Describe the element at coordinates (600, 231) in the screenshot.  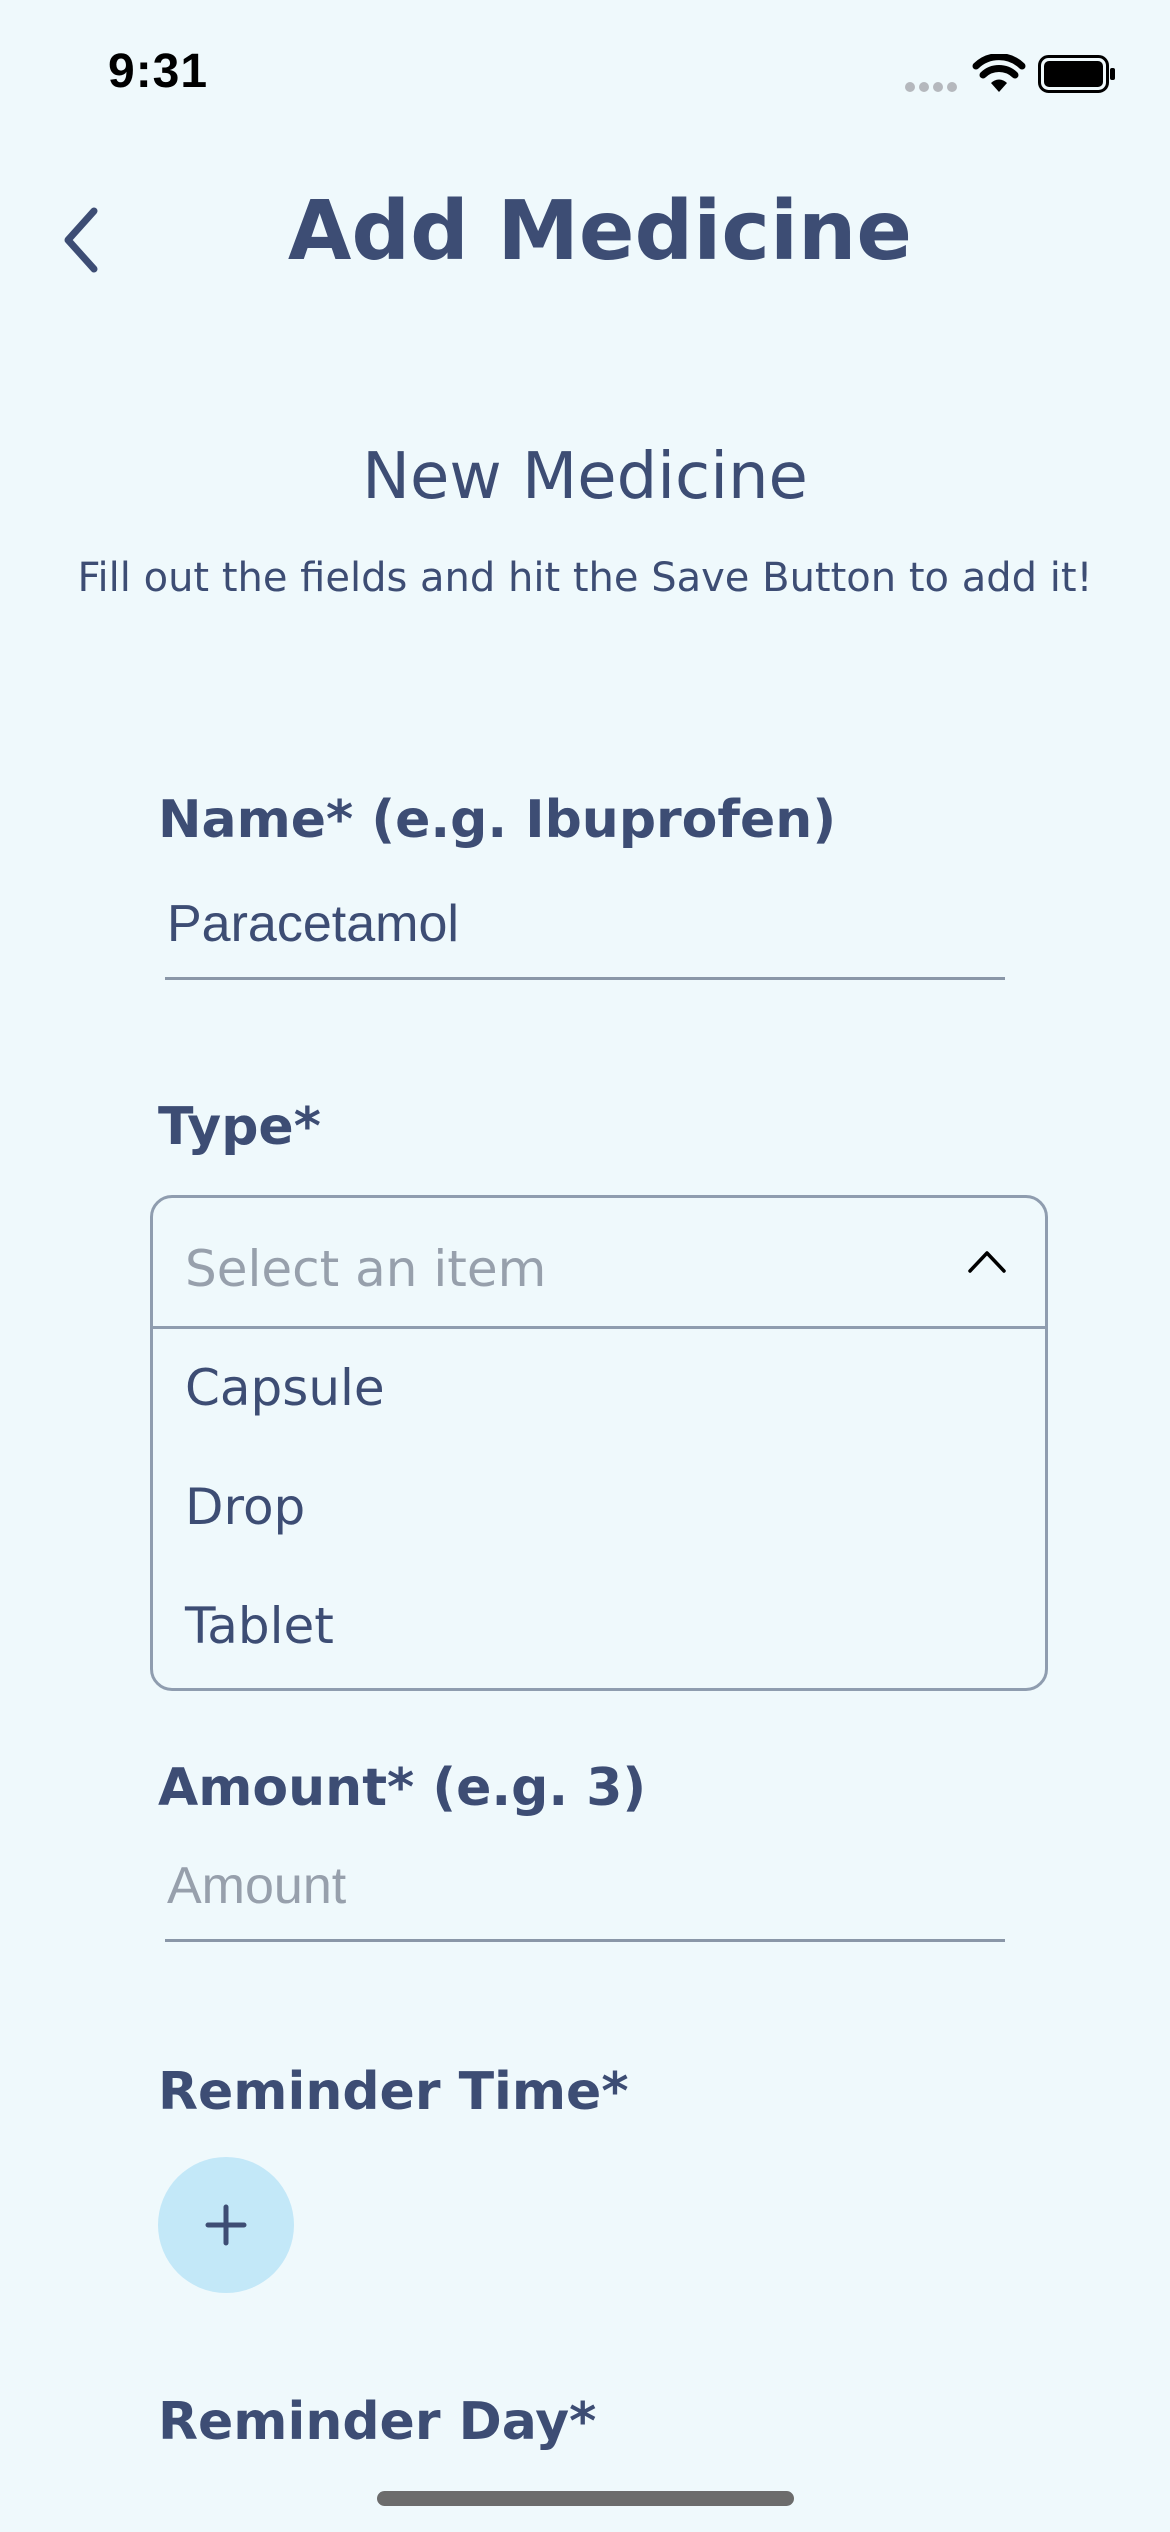
I see `page-title: Add Medicine` at that location.